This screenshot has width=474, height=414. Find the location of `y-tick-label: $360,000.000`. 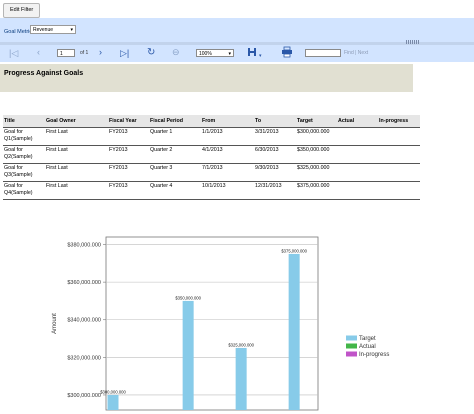

y-tick-label: $360,000.000 is located at coordinates (84, 283).